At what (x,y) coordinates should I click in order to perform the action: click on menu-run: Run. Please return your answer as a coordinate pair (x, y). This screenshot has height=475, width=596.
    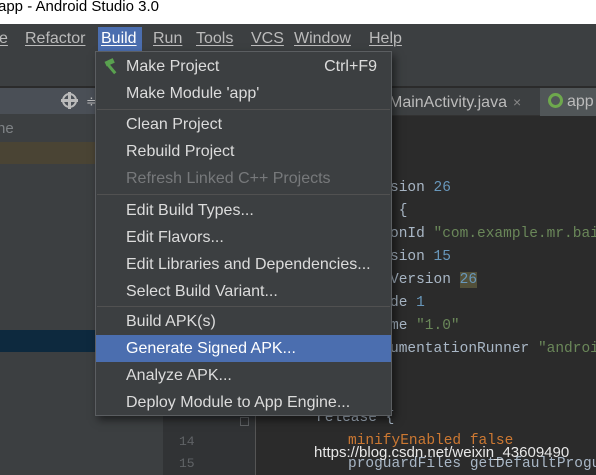
    Looking at the image, I should click on (167, 39).